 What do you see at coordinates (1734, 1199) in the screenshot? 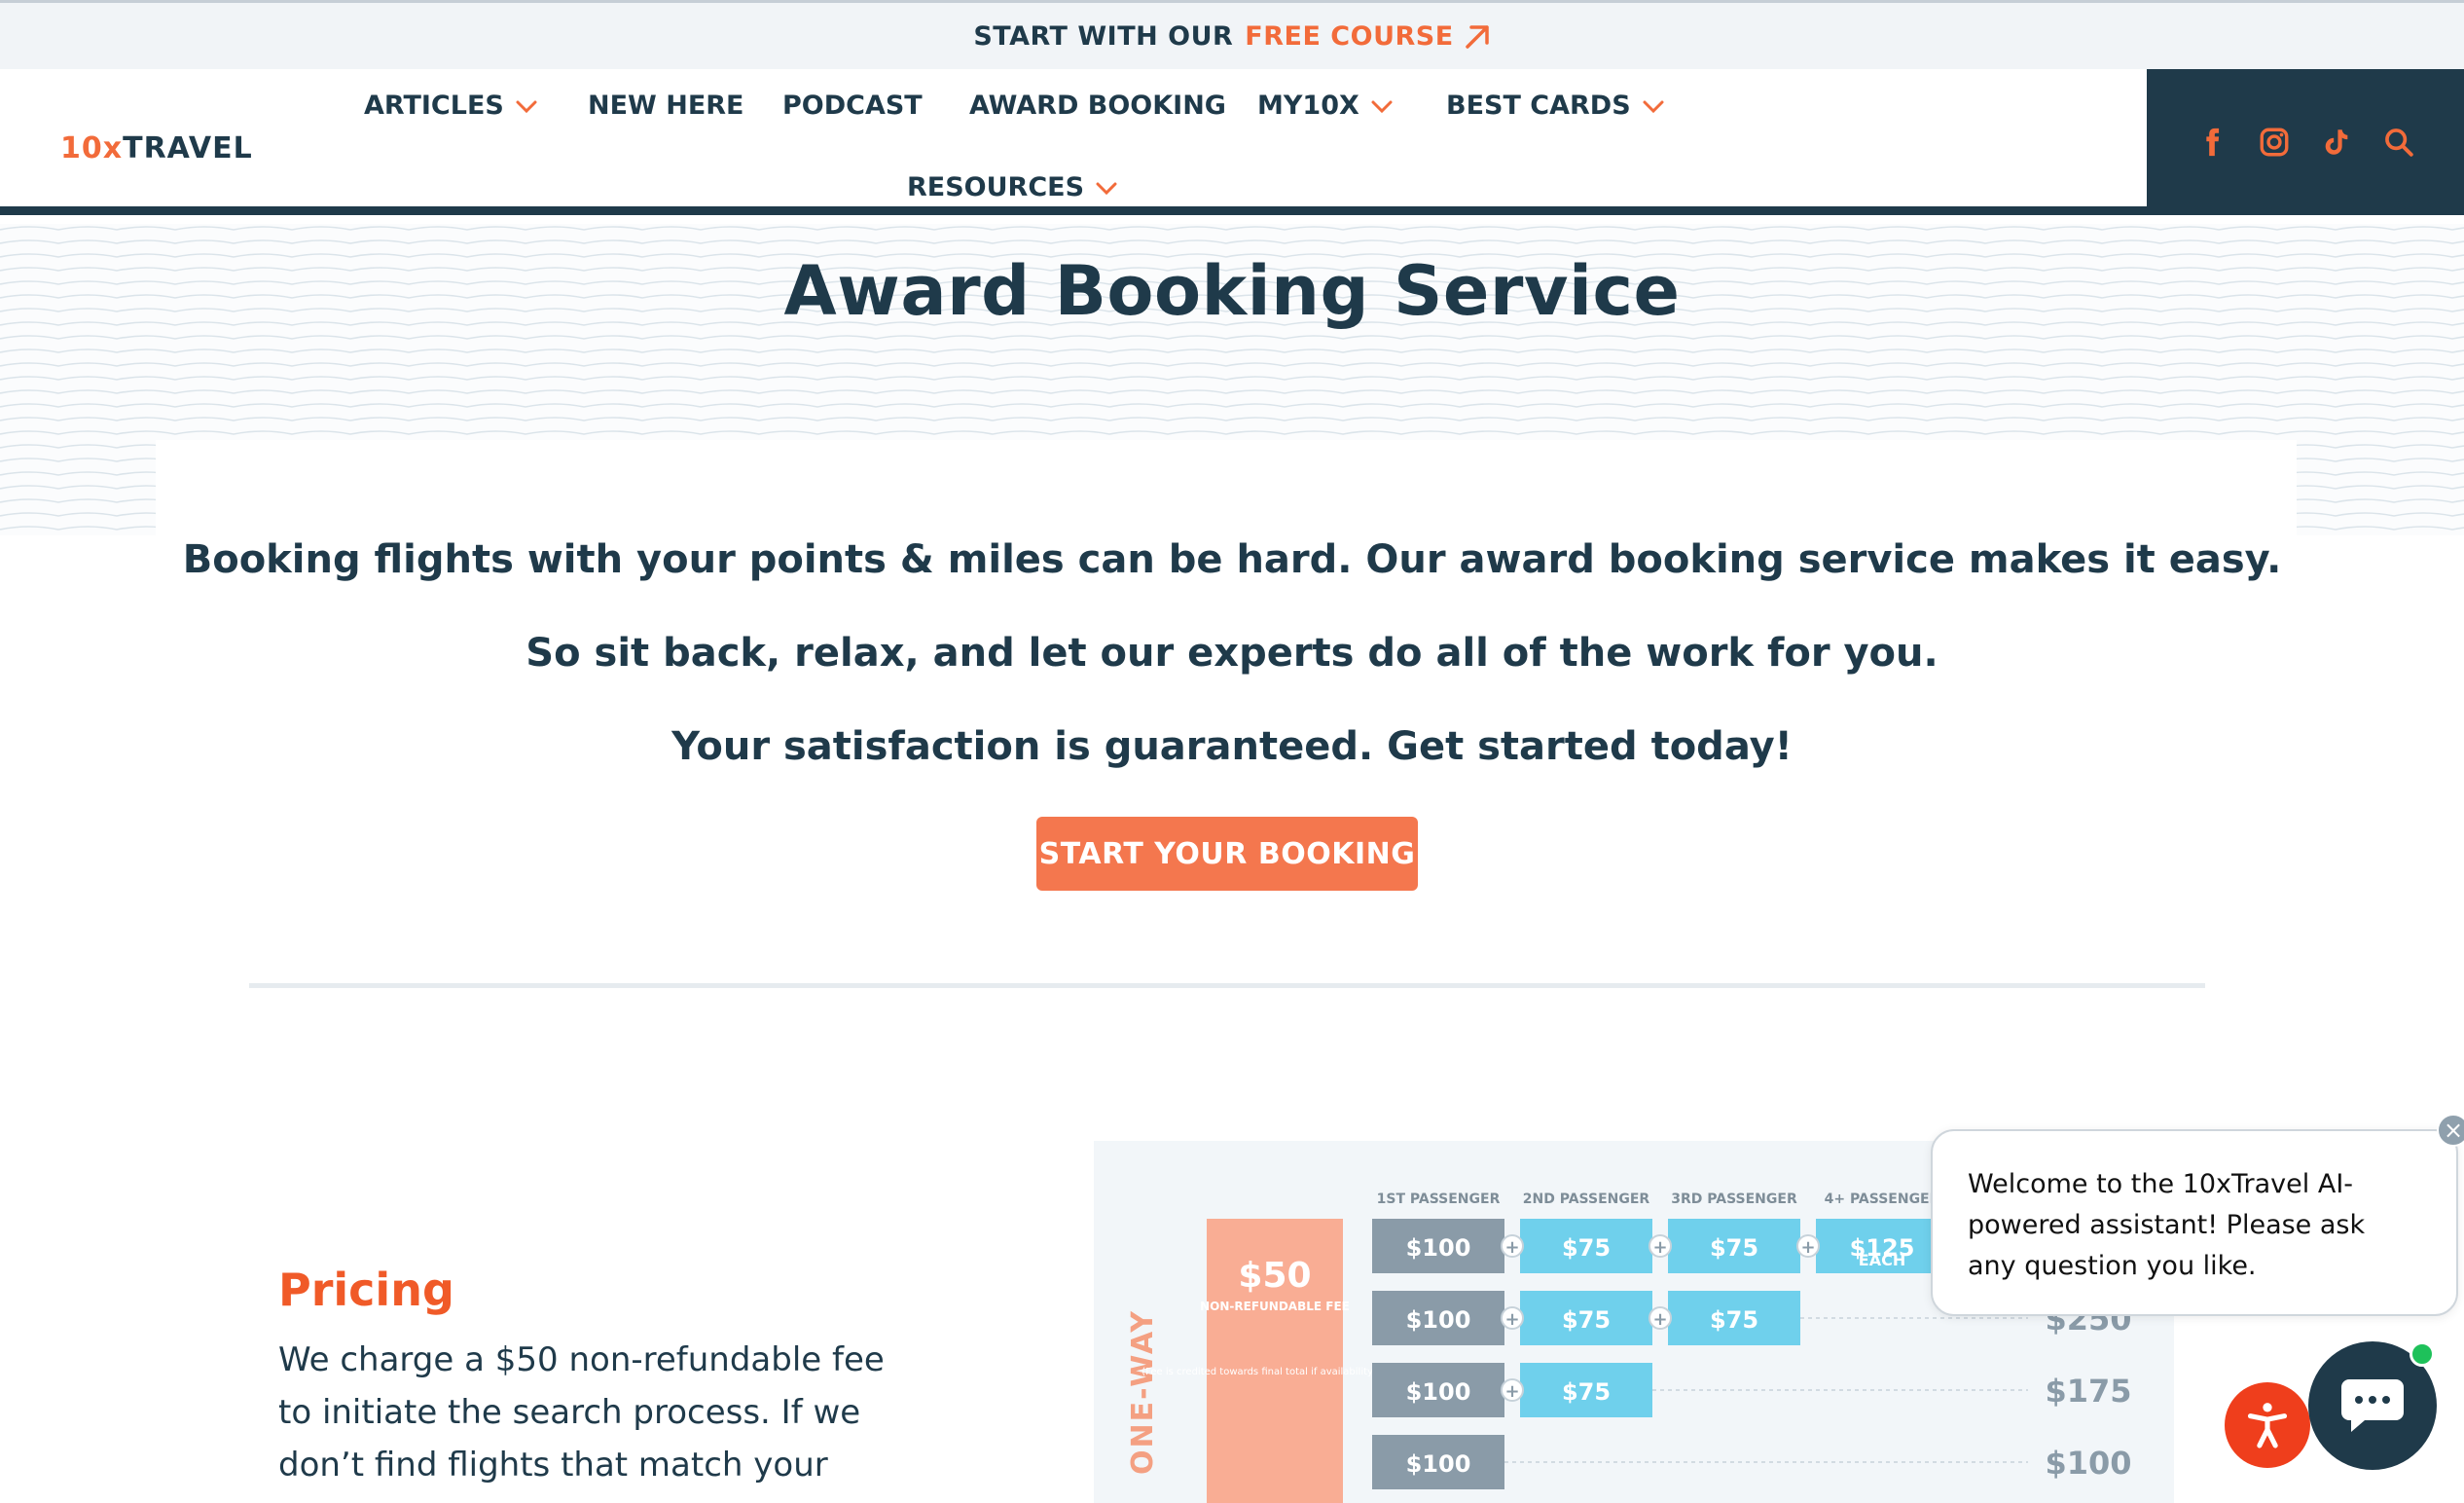
I see `chart-column-header: 3RD PASSENGER` at bounding box center [1734, 1199].